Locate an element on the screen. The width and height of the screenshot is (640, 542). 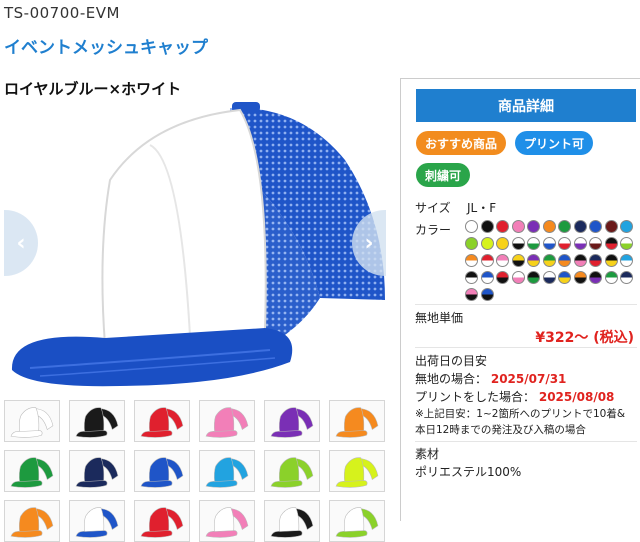
product-name: イベントメッシュキャップ is located at coordinates (106, 48).